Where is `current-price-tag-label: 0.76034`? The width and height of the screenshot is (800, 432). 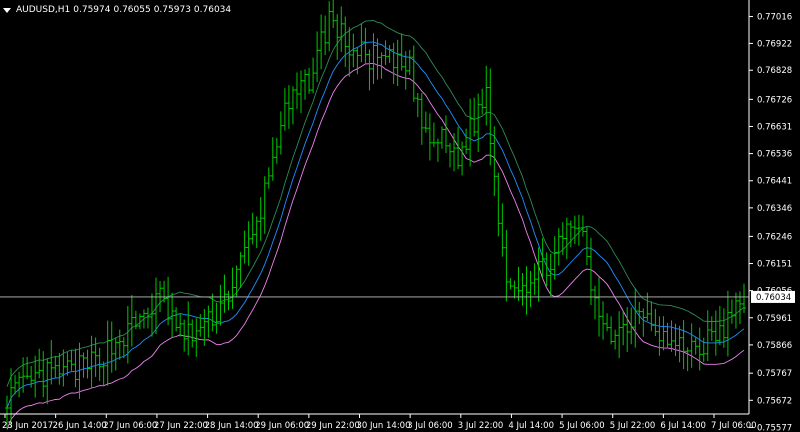
current-price-tag-label: 0.76034 is located at coordinates (773, 298).